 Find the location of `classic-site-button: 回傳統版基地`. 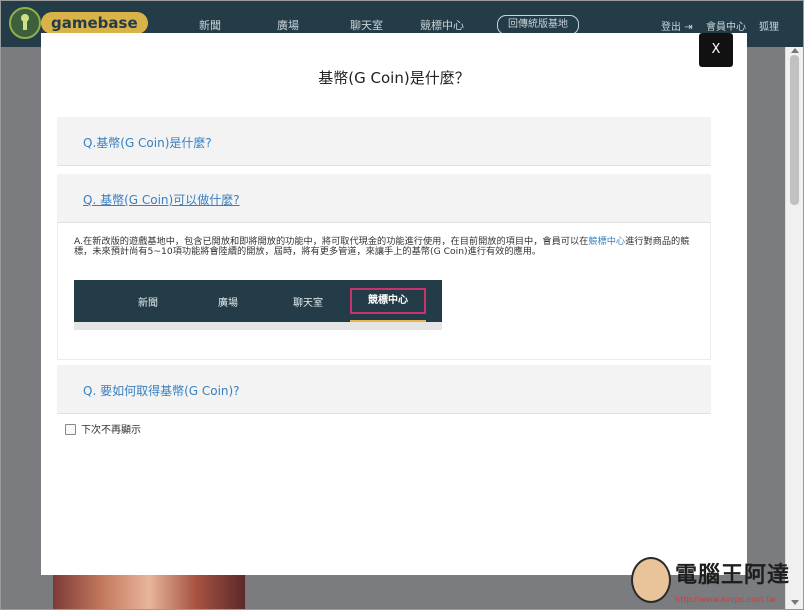

classic-site-button: 回傳統版基地 is located at coordinates (538, 25).